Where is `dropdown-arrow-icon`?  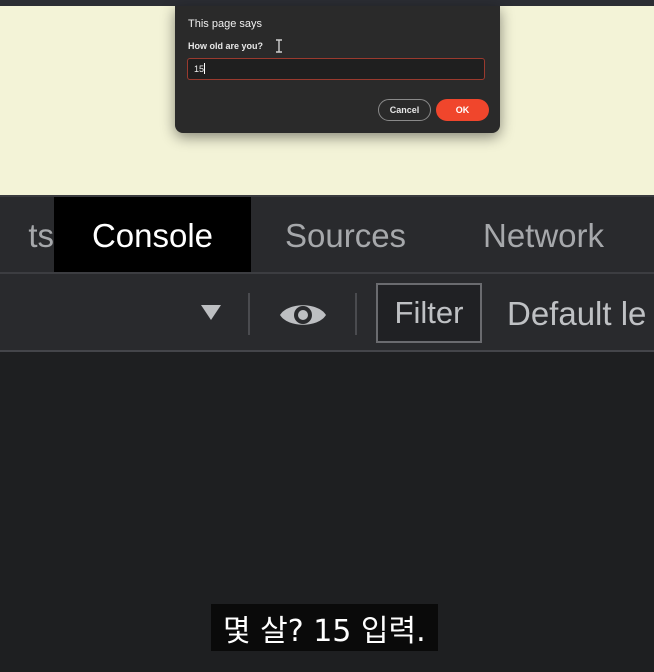 dropdown-arrow-icon is located at coordinates (211, 312).